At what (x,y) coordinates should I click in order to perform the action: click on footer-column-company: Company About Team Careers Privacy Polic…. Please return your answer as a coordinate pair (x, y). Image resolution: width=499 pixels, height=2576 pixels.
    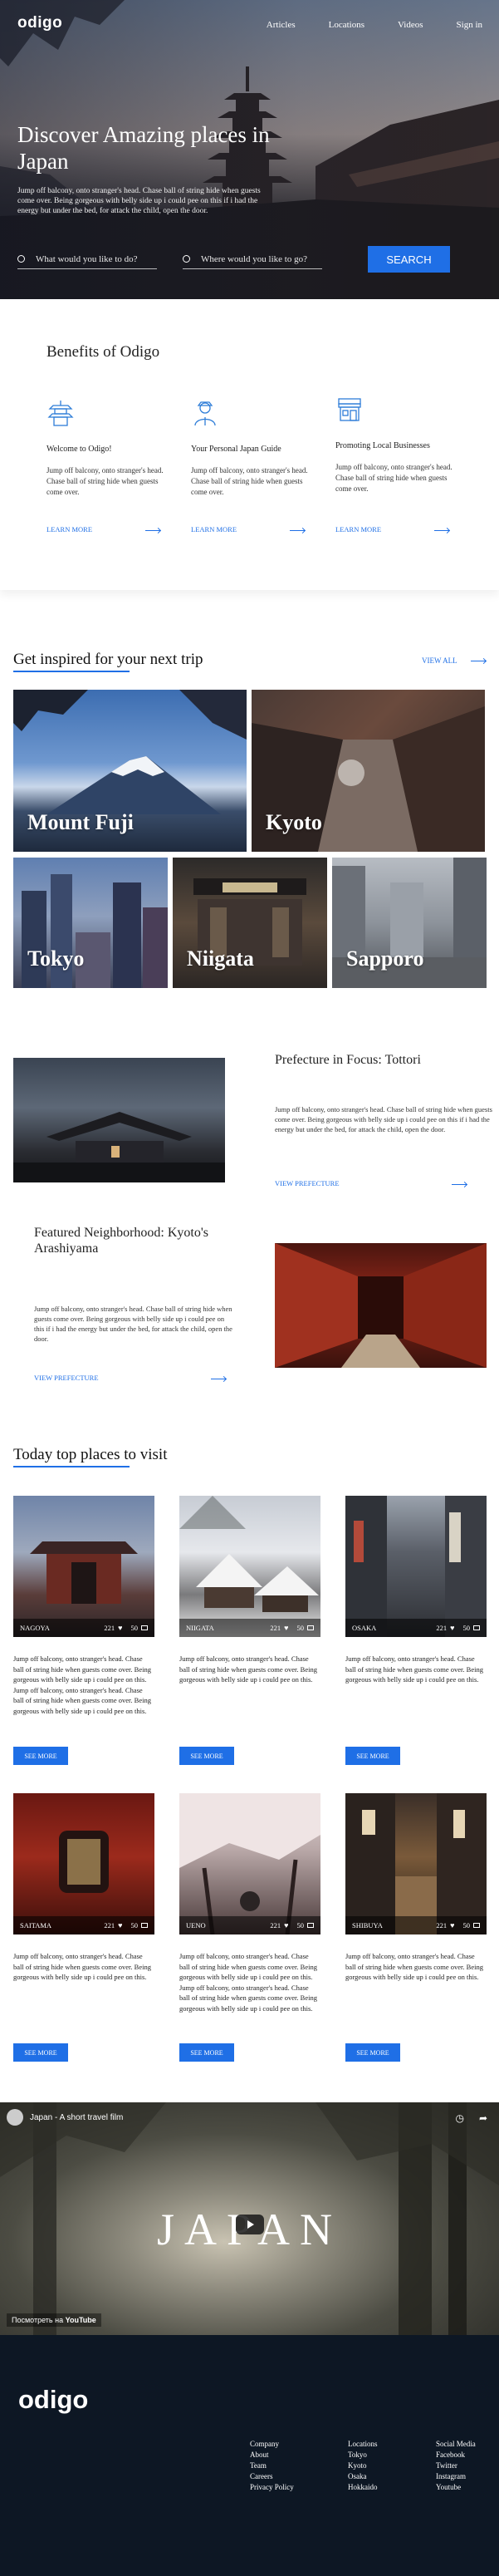
    Looking at the image, I should click on (272, 2466).